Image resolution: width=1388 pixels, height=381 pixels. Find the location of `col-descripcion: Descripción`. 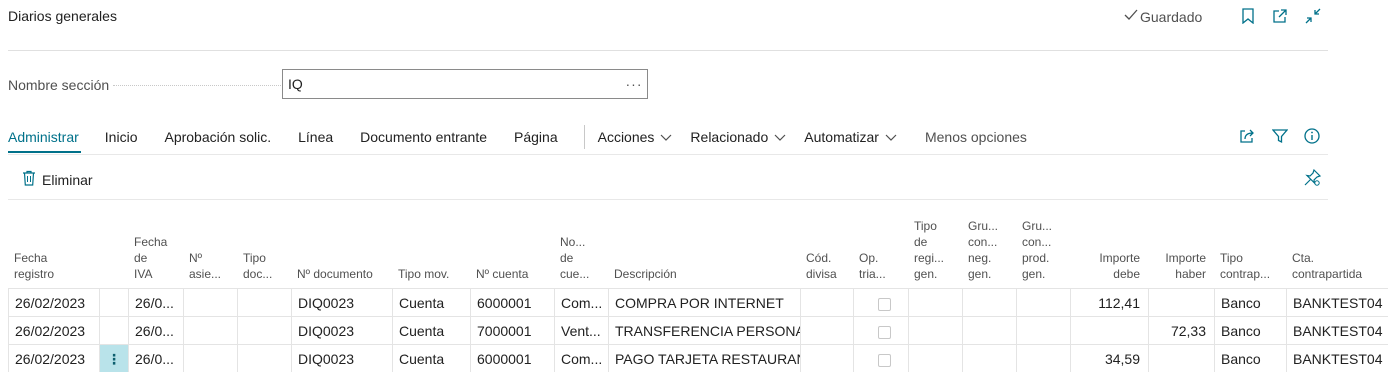

col-descripcion: Descripción is located at coordinates (706, 252).